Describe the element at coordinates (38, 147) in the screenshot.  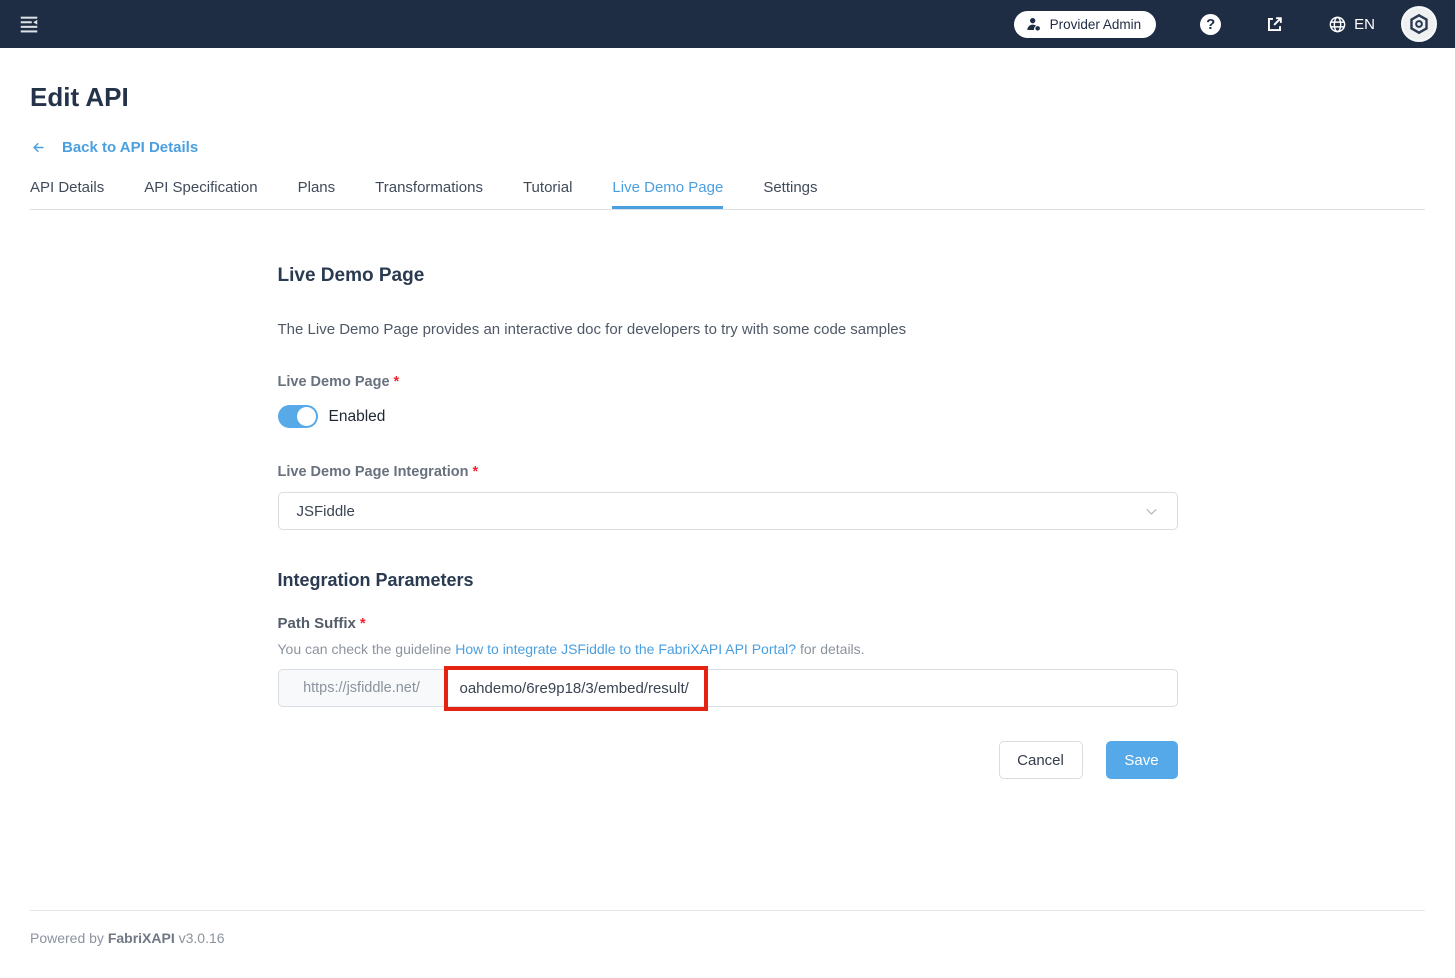
I see `back-arrow-icon` at that location.